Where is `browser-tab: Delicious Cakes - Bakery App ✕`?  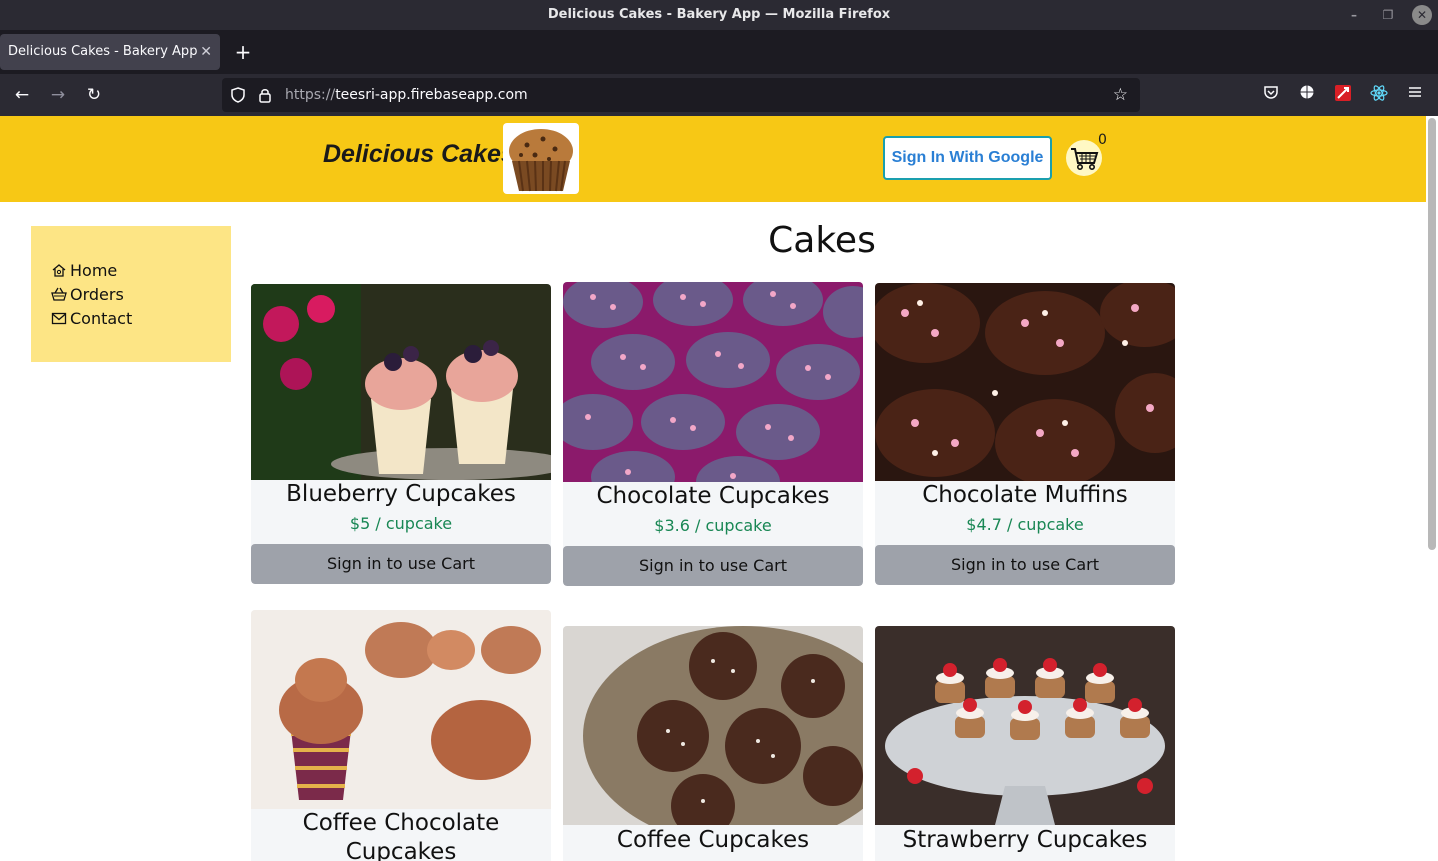
browser-tab: Delicious Cakes - Bakery App ✕ is located at coordinates (110, 52).